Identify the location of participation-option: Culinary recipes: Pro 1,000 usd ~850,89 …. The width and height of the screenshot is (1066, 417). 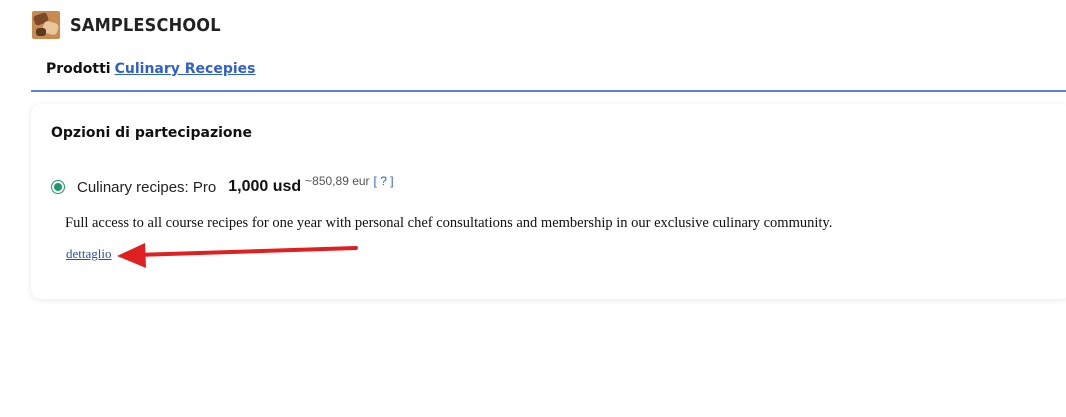
(222, 186).